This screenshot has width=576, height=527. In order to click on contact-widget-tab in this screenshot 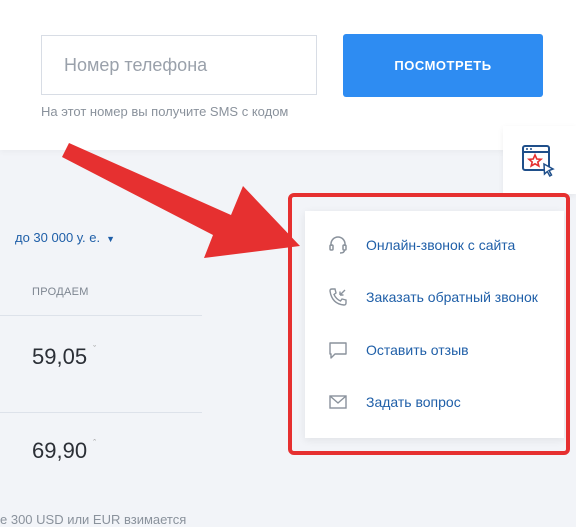, I will do `click(539, 160)`.